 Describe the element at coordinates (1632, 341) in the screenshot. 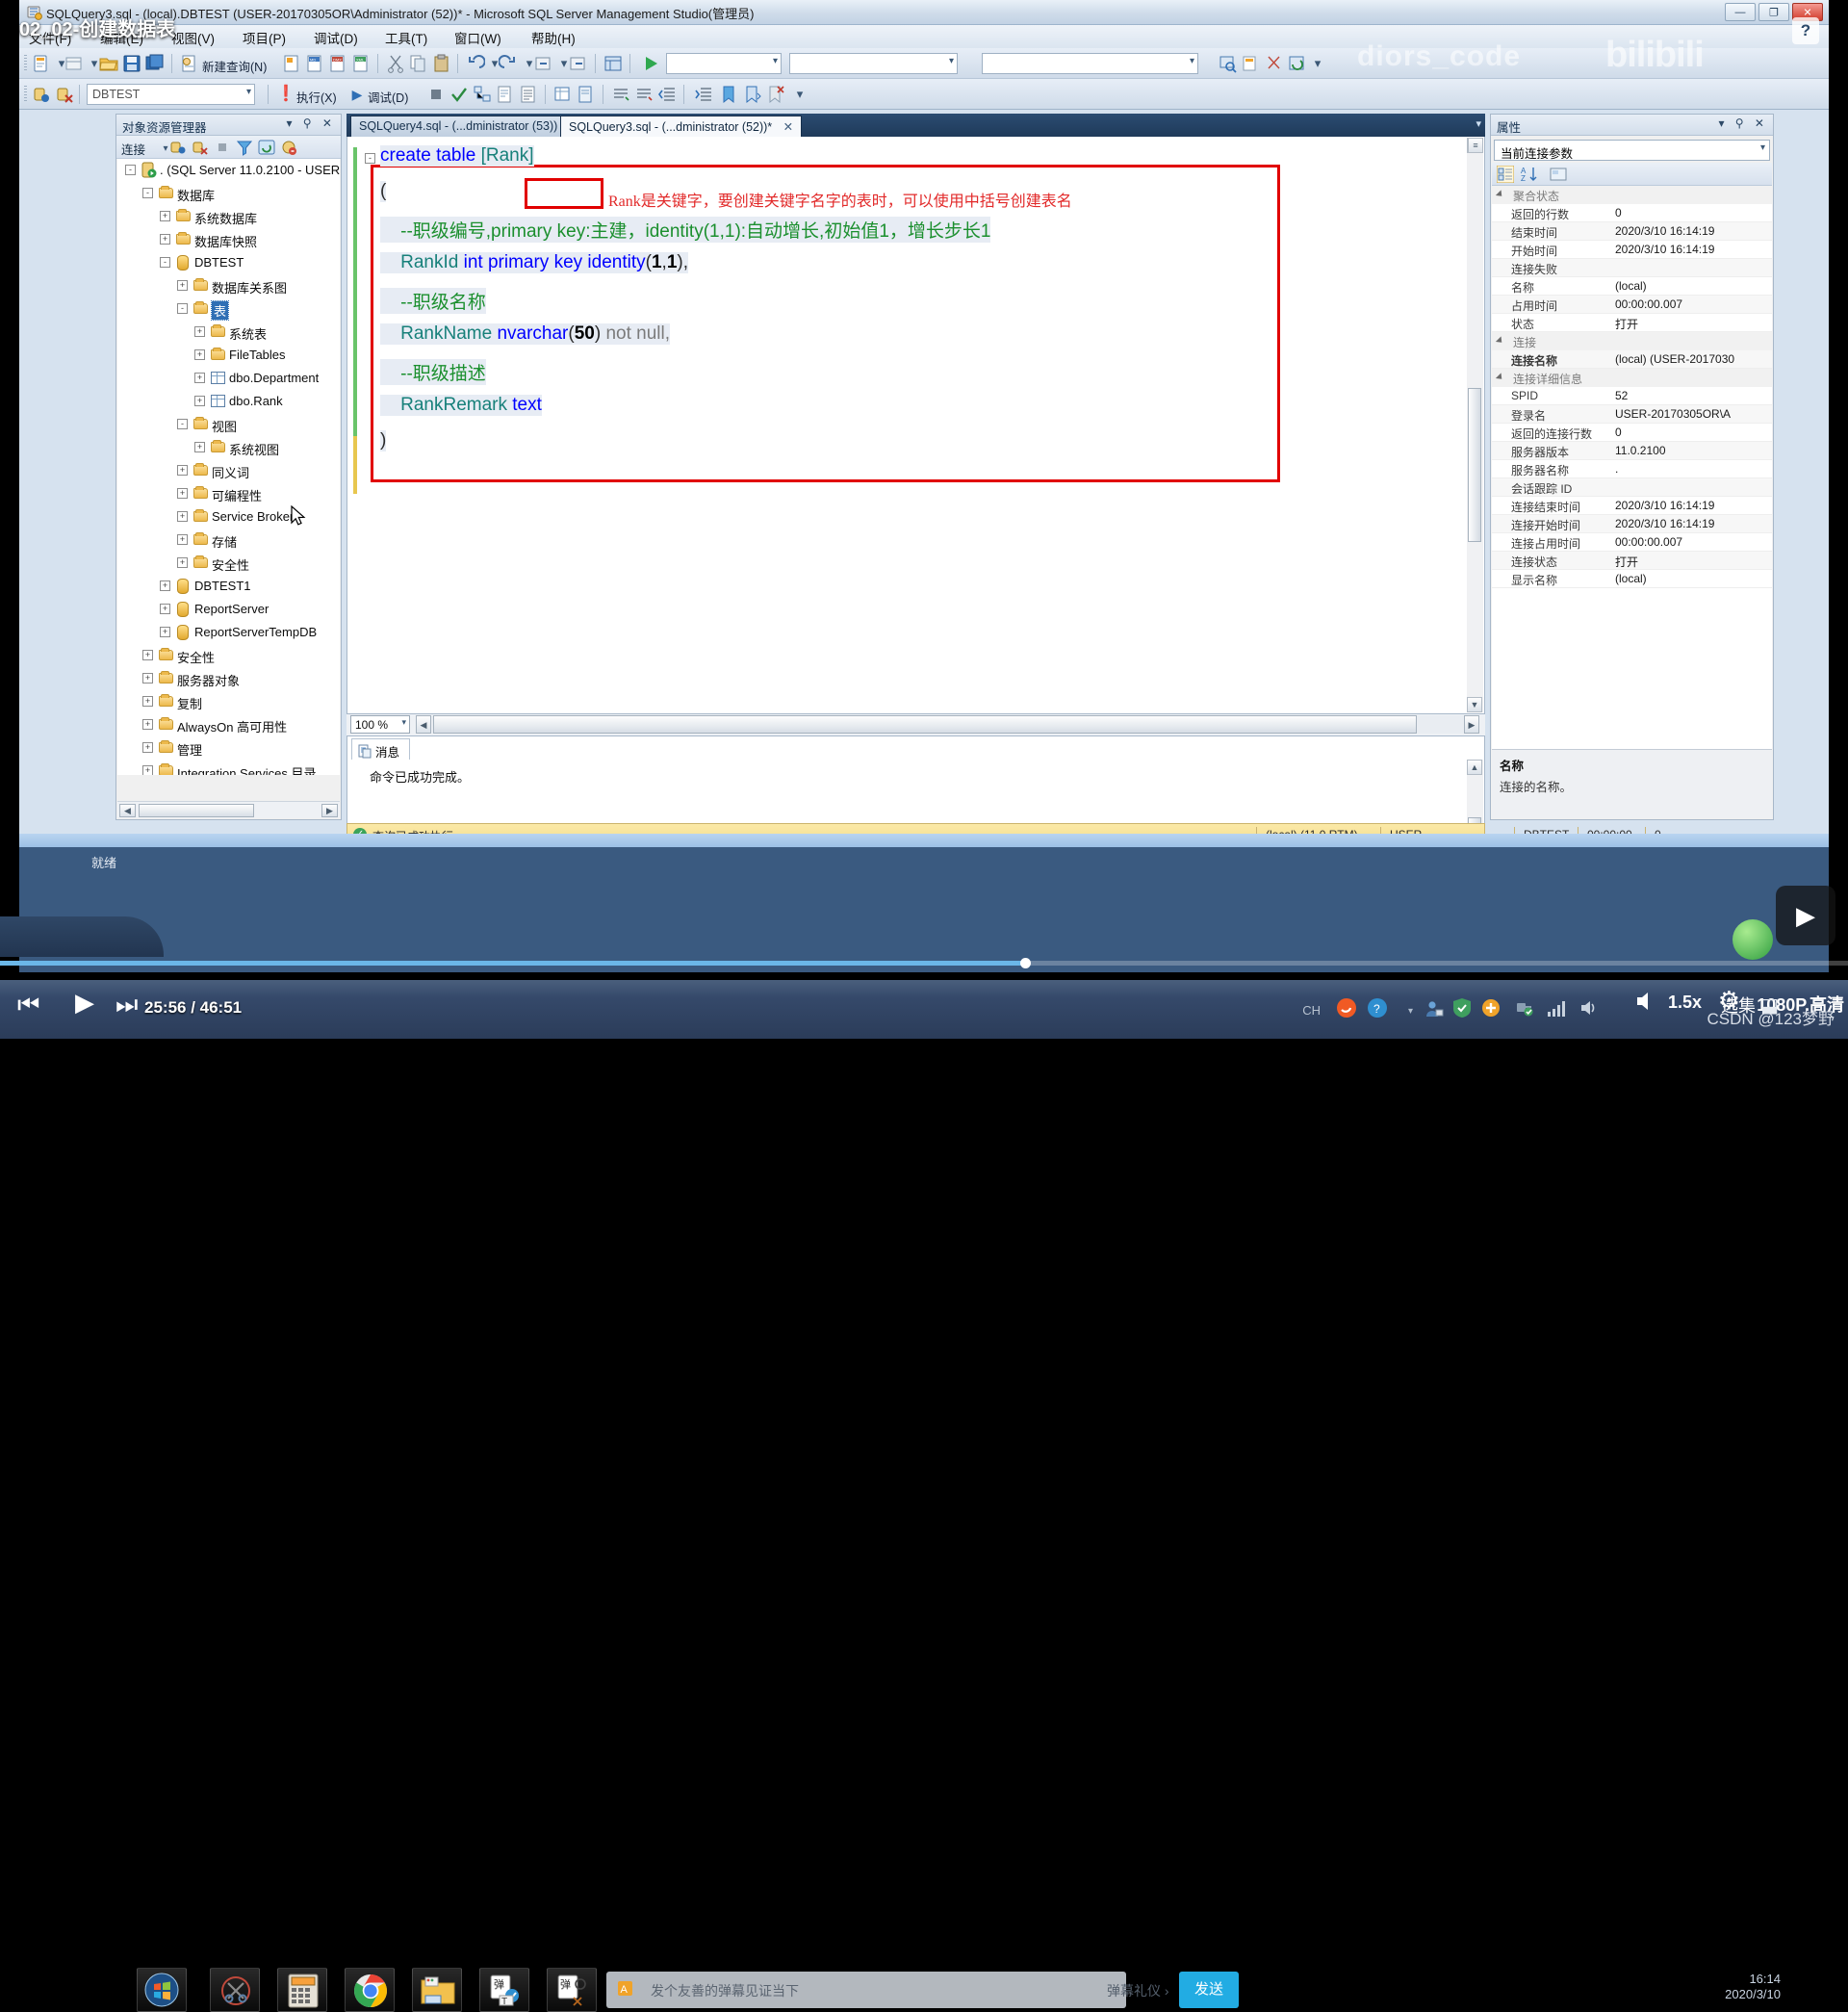

I see `property-group-header: 连接` at that location.